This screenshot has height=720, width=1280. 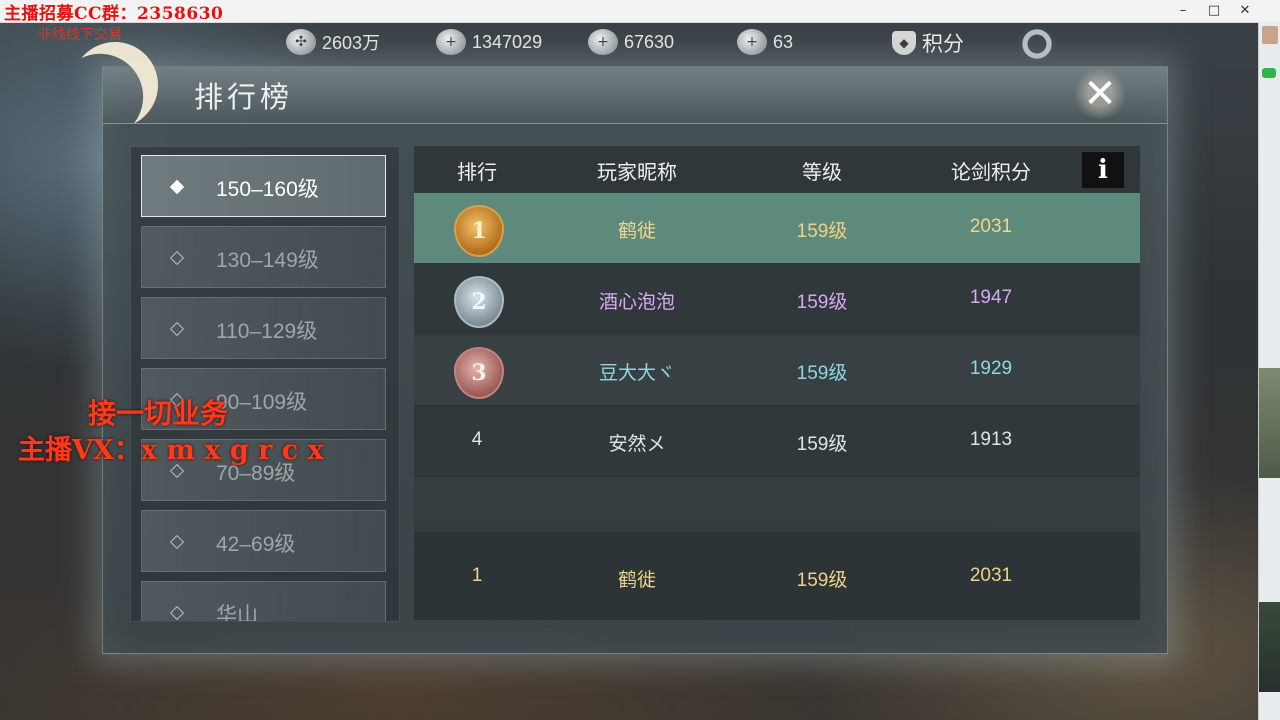 I want to click on jade-ticket-icon: +, so click(x=603, y=42).